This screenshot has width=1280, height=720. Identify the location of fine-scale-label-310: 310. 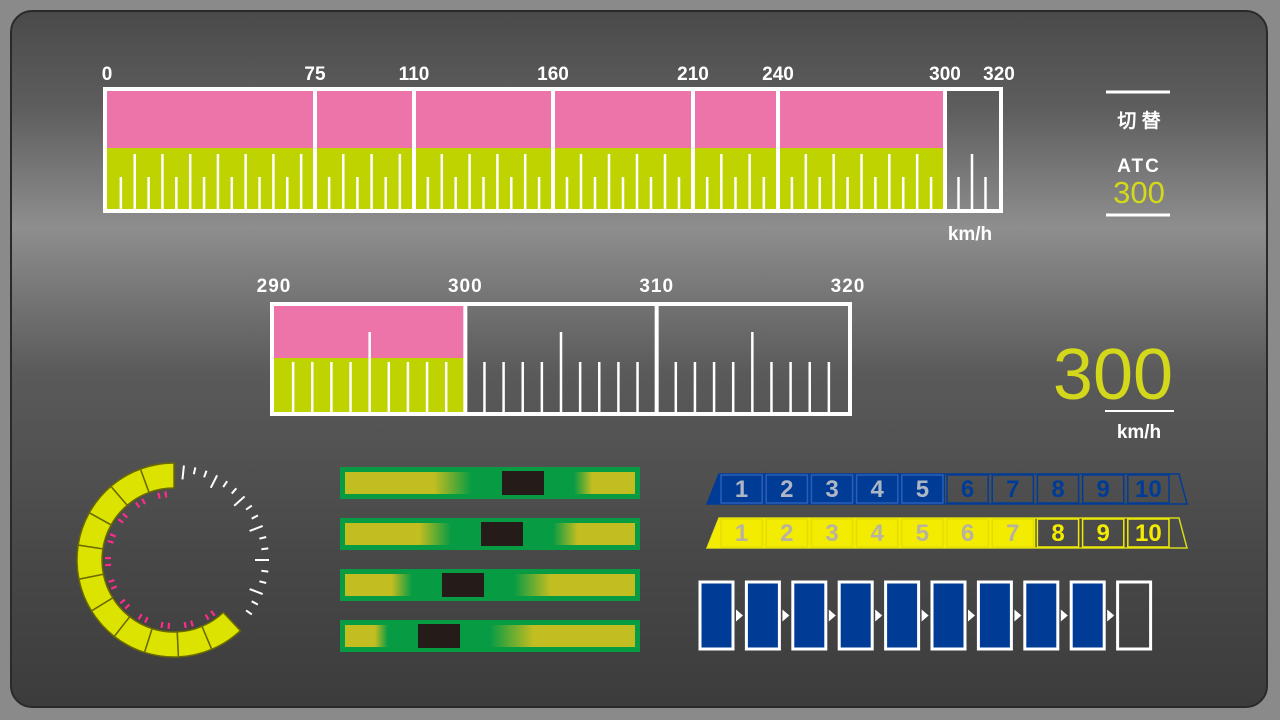
(656, 286).